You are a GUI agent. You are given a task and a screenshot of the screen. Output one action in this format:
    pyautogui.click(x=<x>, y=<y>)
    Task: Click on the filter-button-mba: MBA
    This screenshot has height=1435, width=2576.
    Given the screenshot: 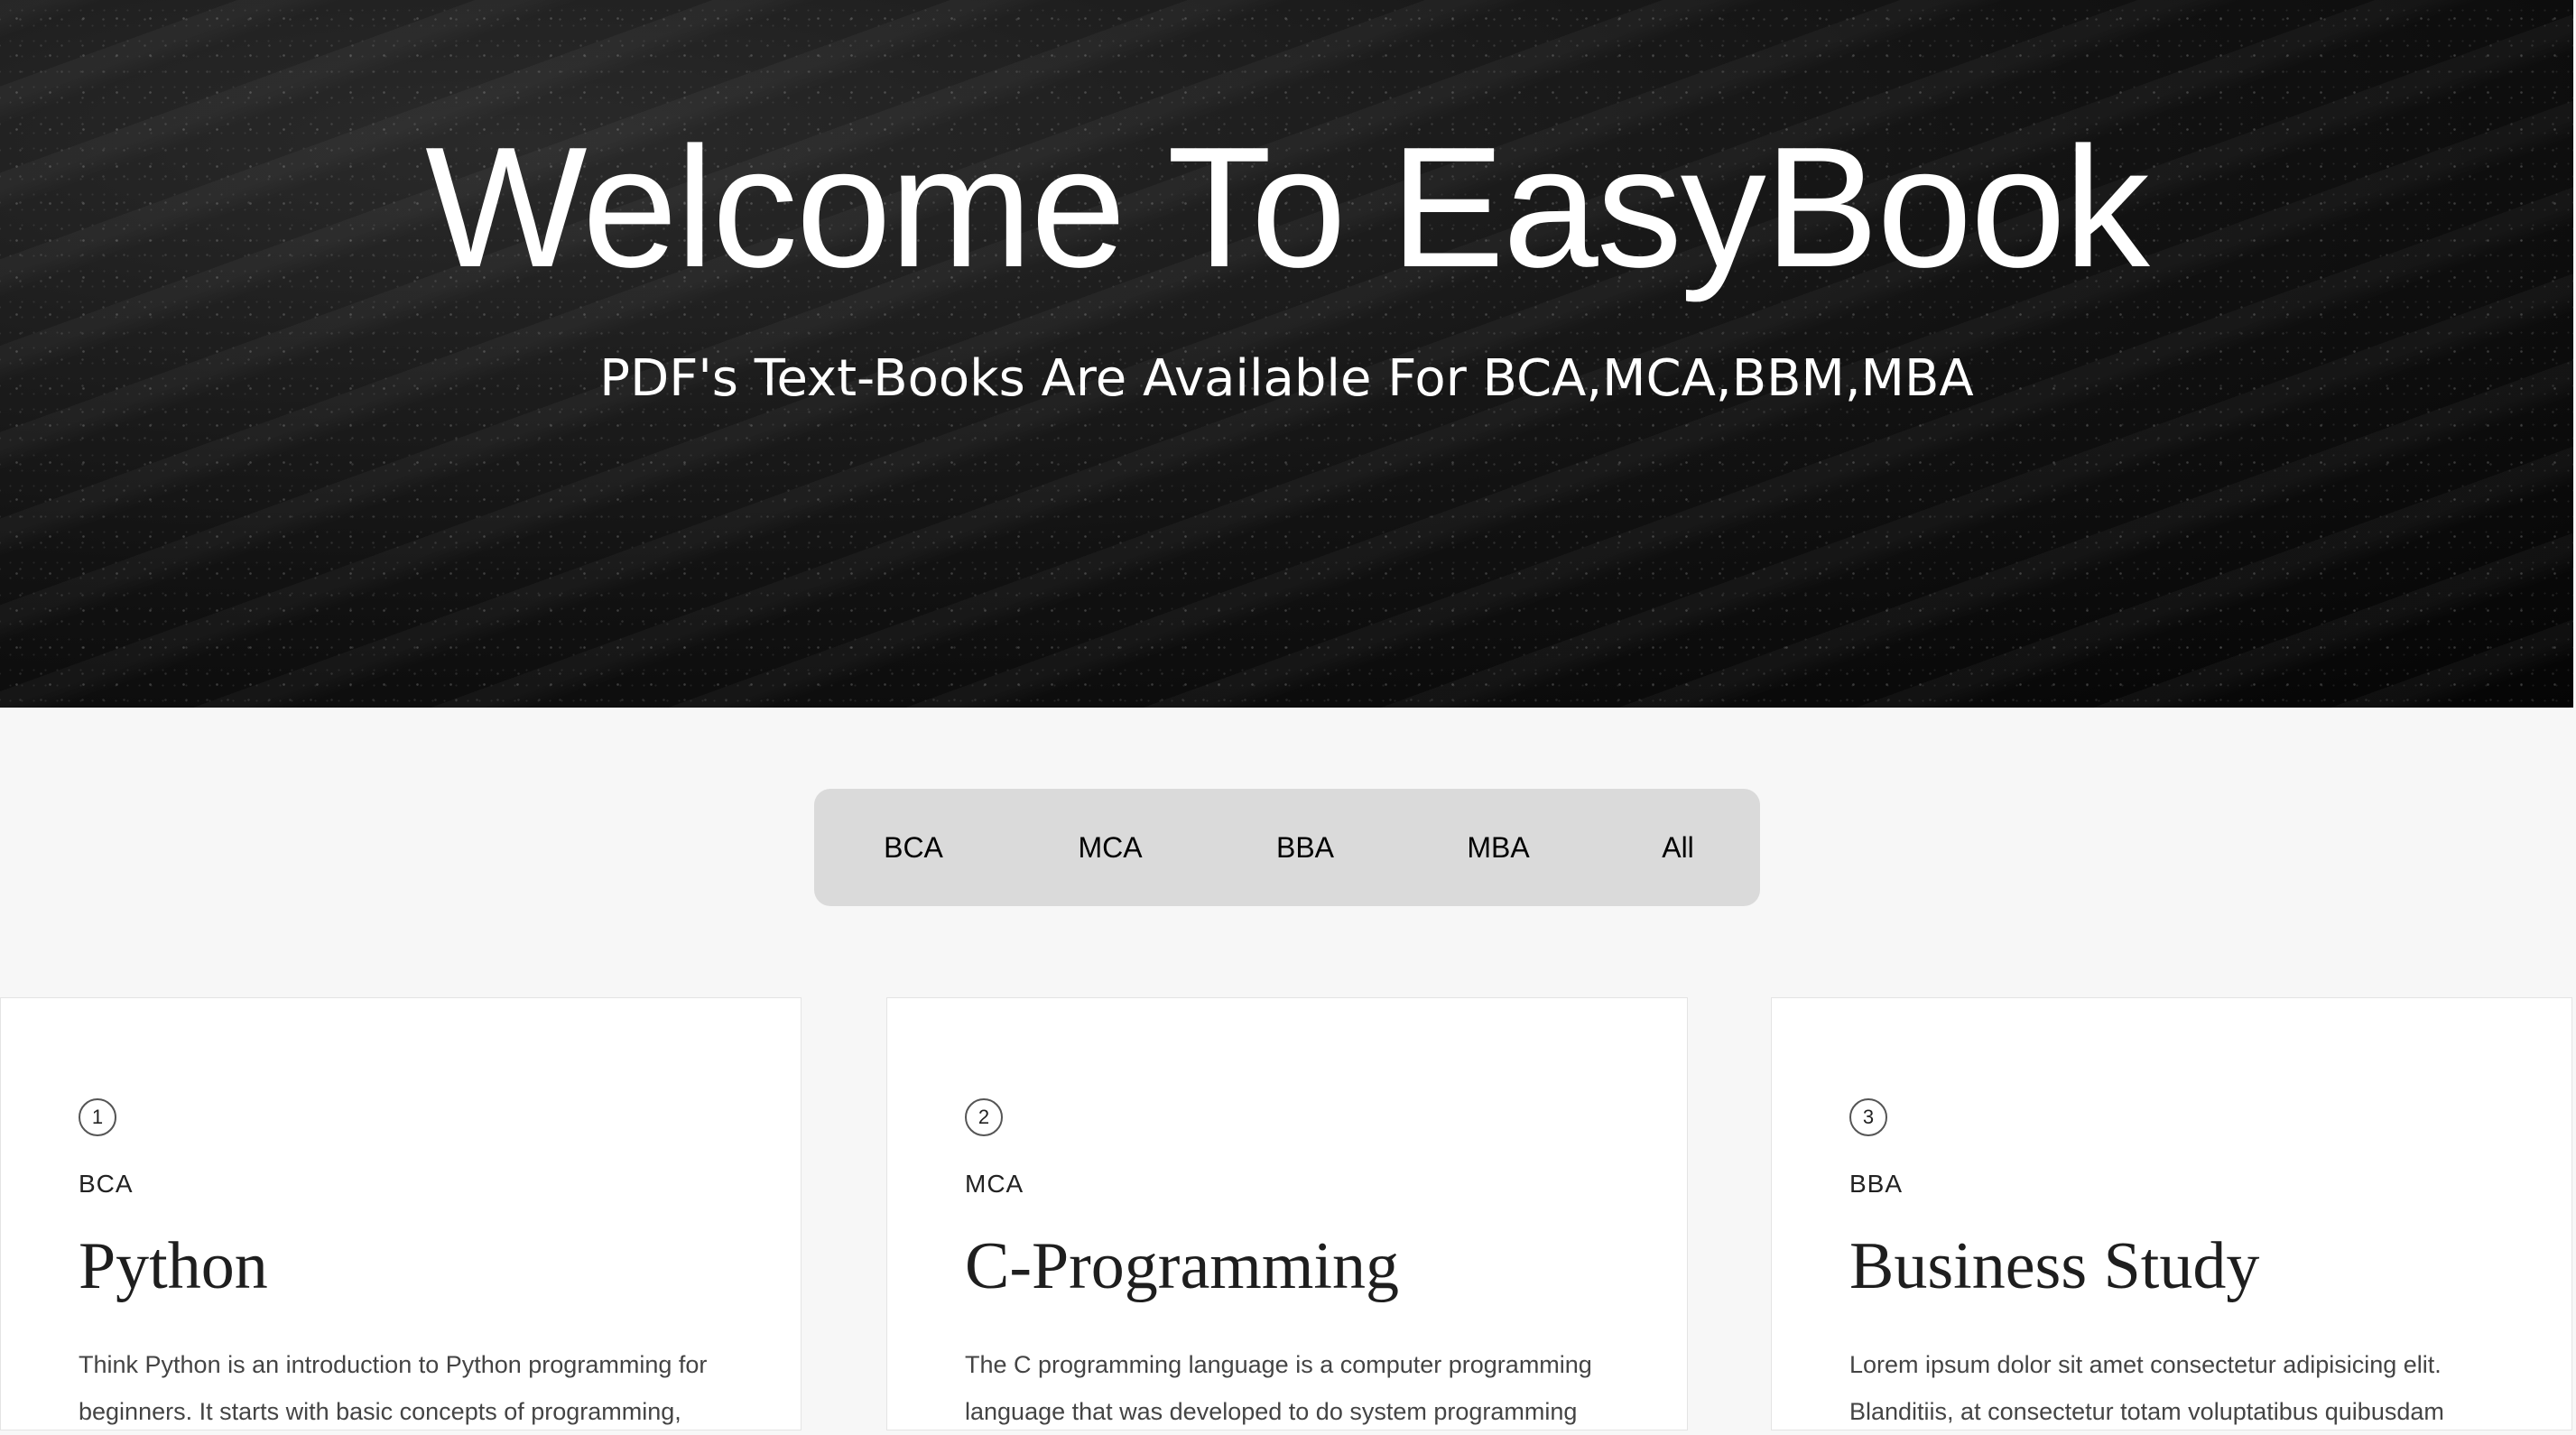 What is the action you would take?
    pyautogui.click(x=1498, y=848)
    